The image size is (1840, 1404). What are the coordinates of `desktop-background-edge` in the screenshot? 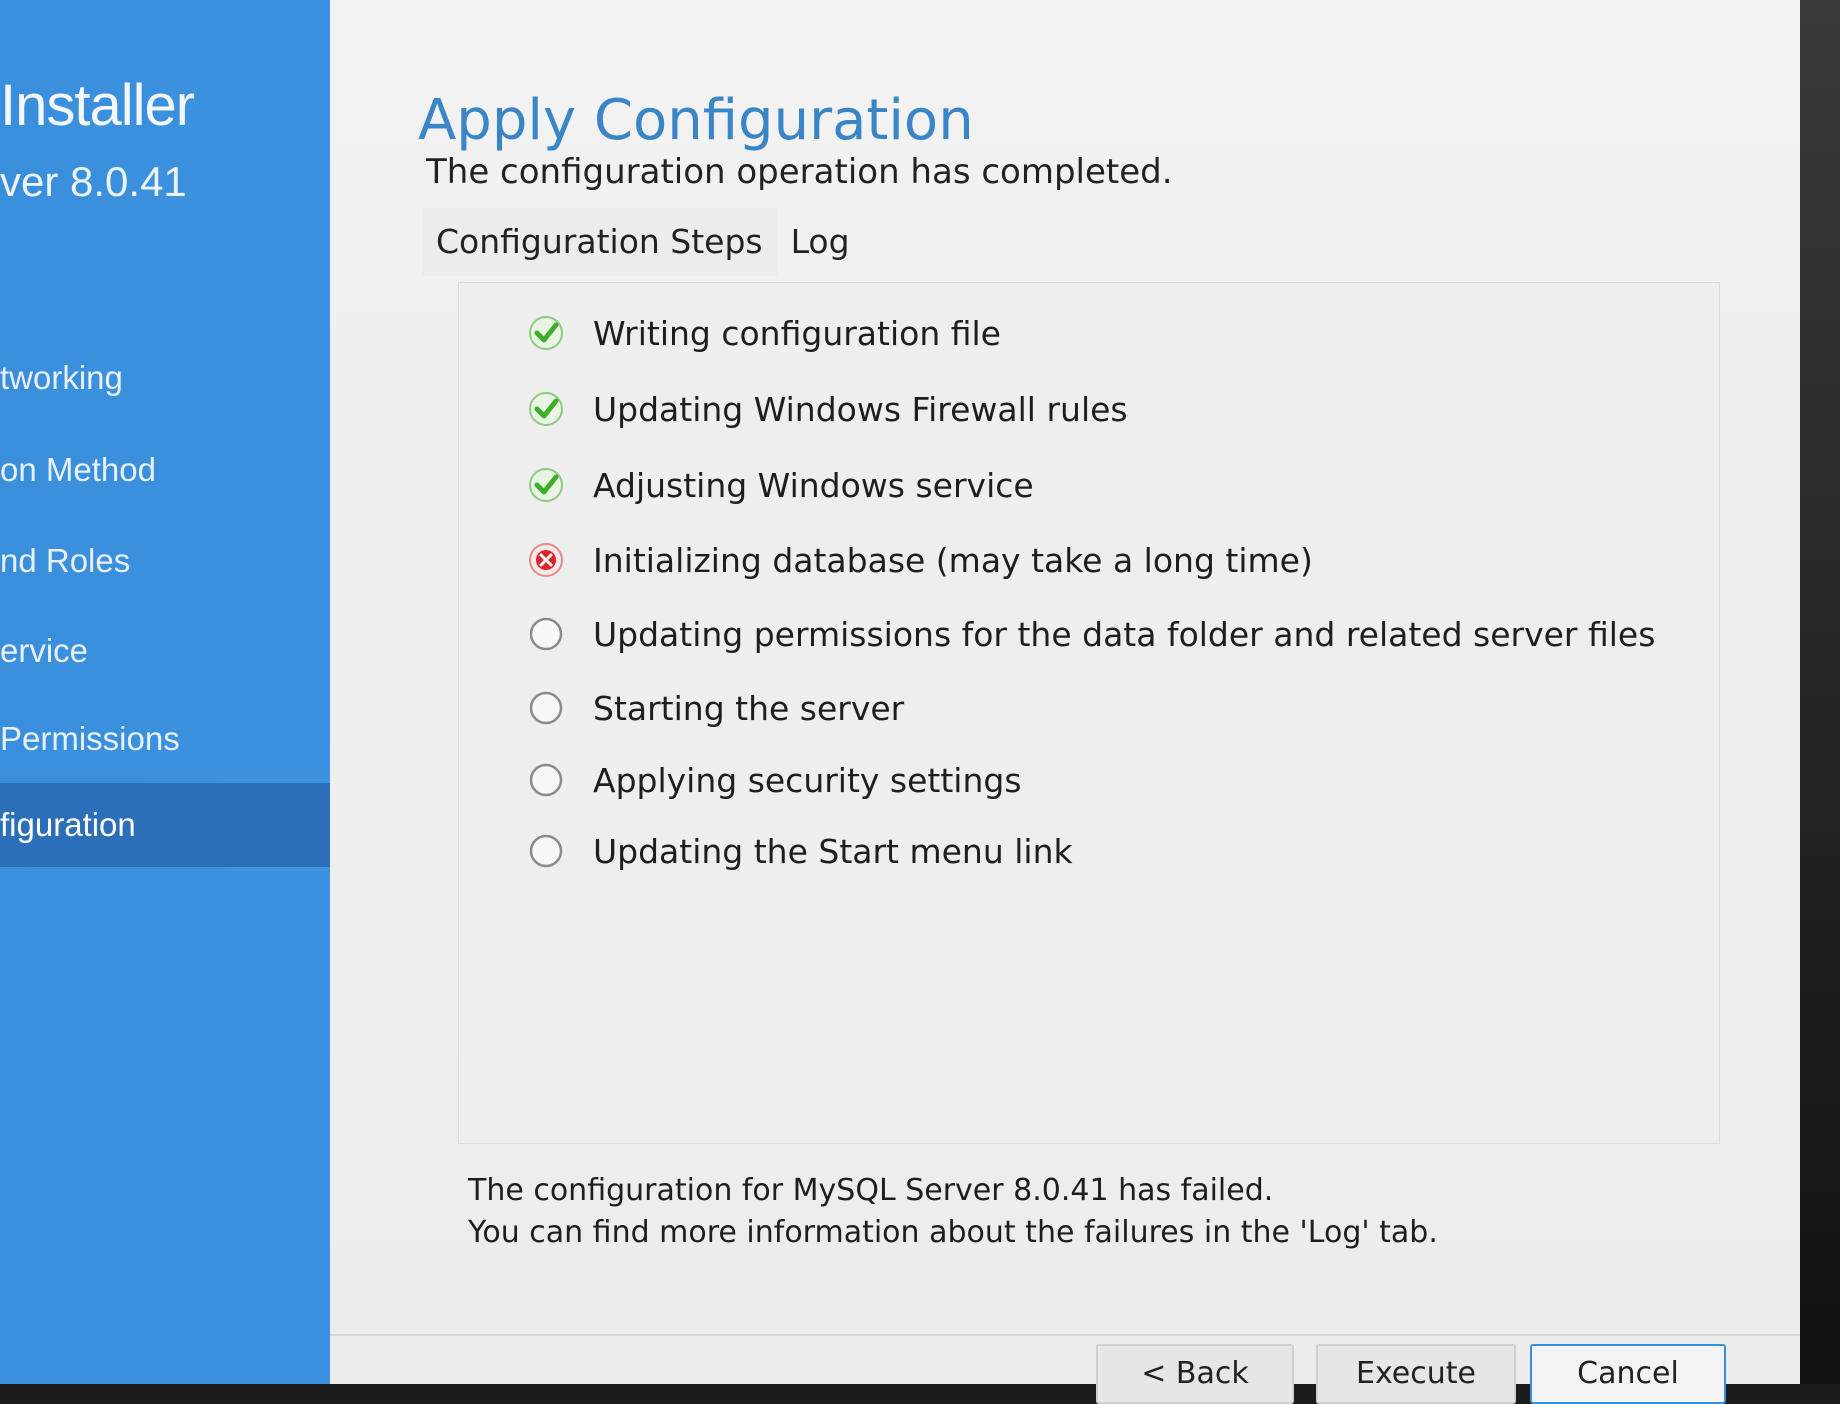 It's located at (1820, 692).